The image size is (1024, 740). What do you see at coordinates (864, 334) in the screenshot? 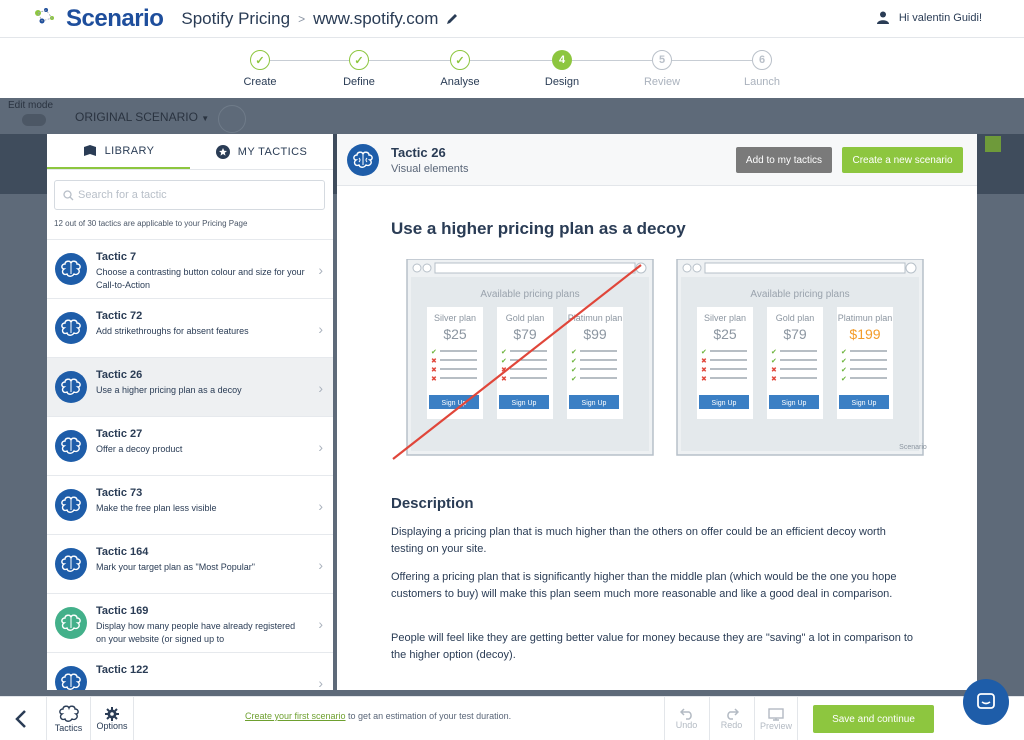
I see `plan-price: $199` at bounding box center [864, 334].